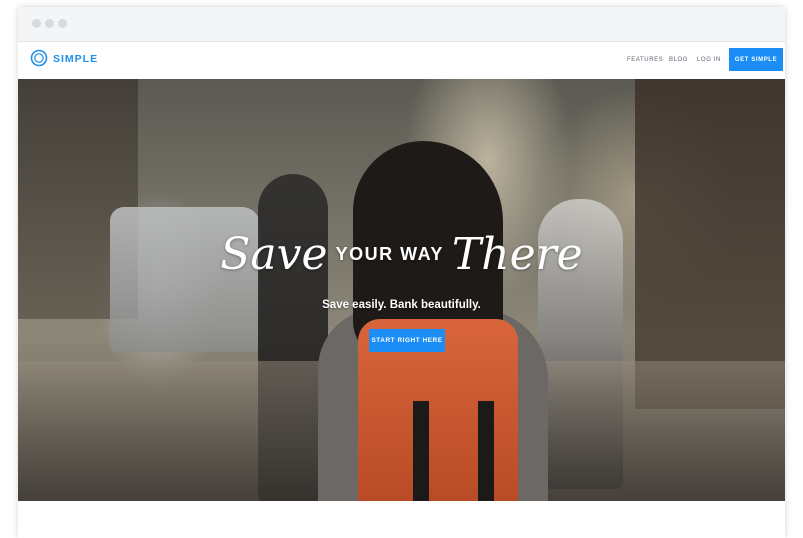 The height and width of the screenshot is (538, 803). Describe the element at coordinates (389, 254) in the screenshot. I see `hero-title-your-way: YOUR WAY` at that location.